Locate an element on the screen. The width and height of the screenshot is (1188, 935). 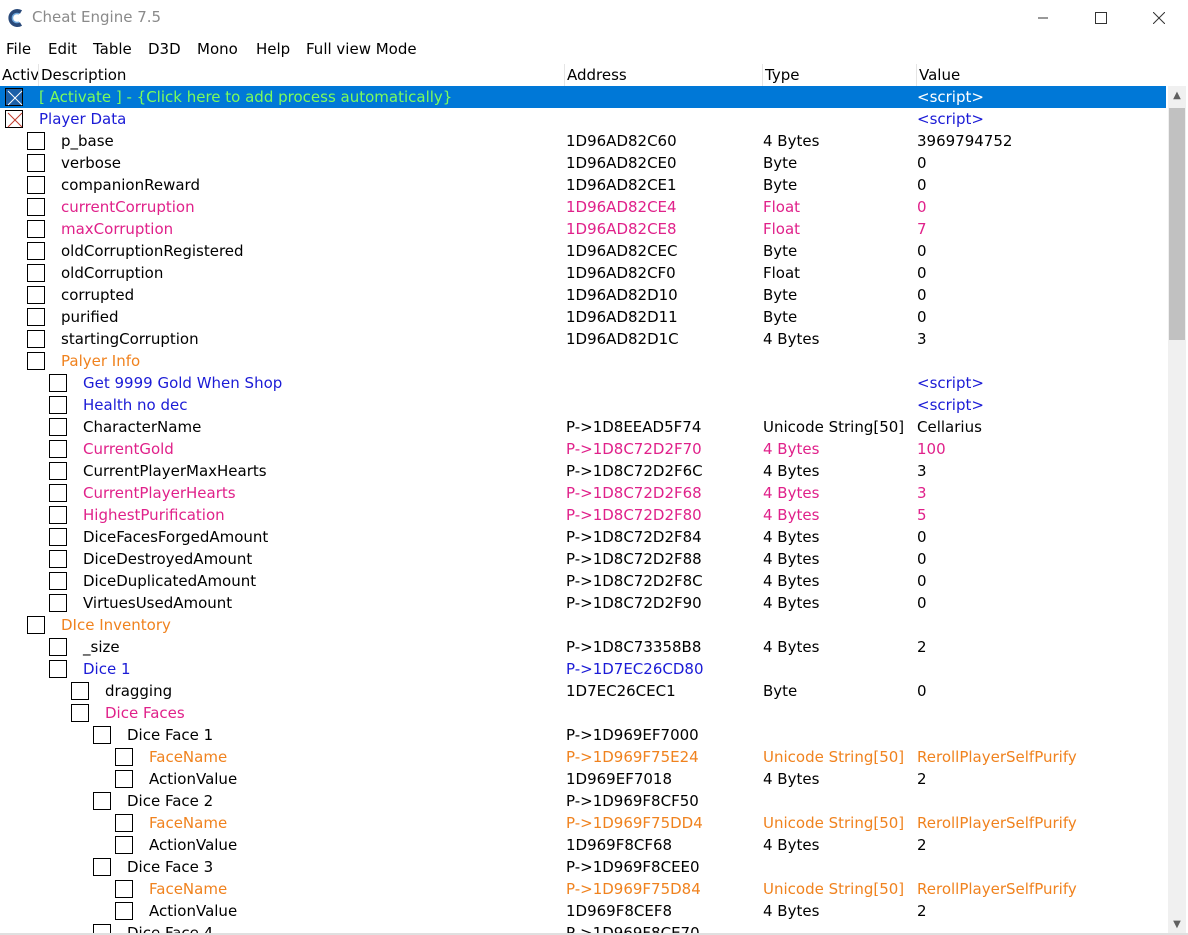
table-row: oldCorruptionRegistered 1D96AD82CEC Byte 0 is located at coordinates (583, 251).